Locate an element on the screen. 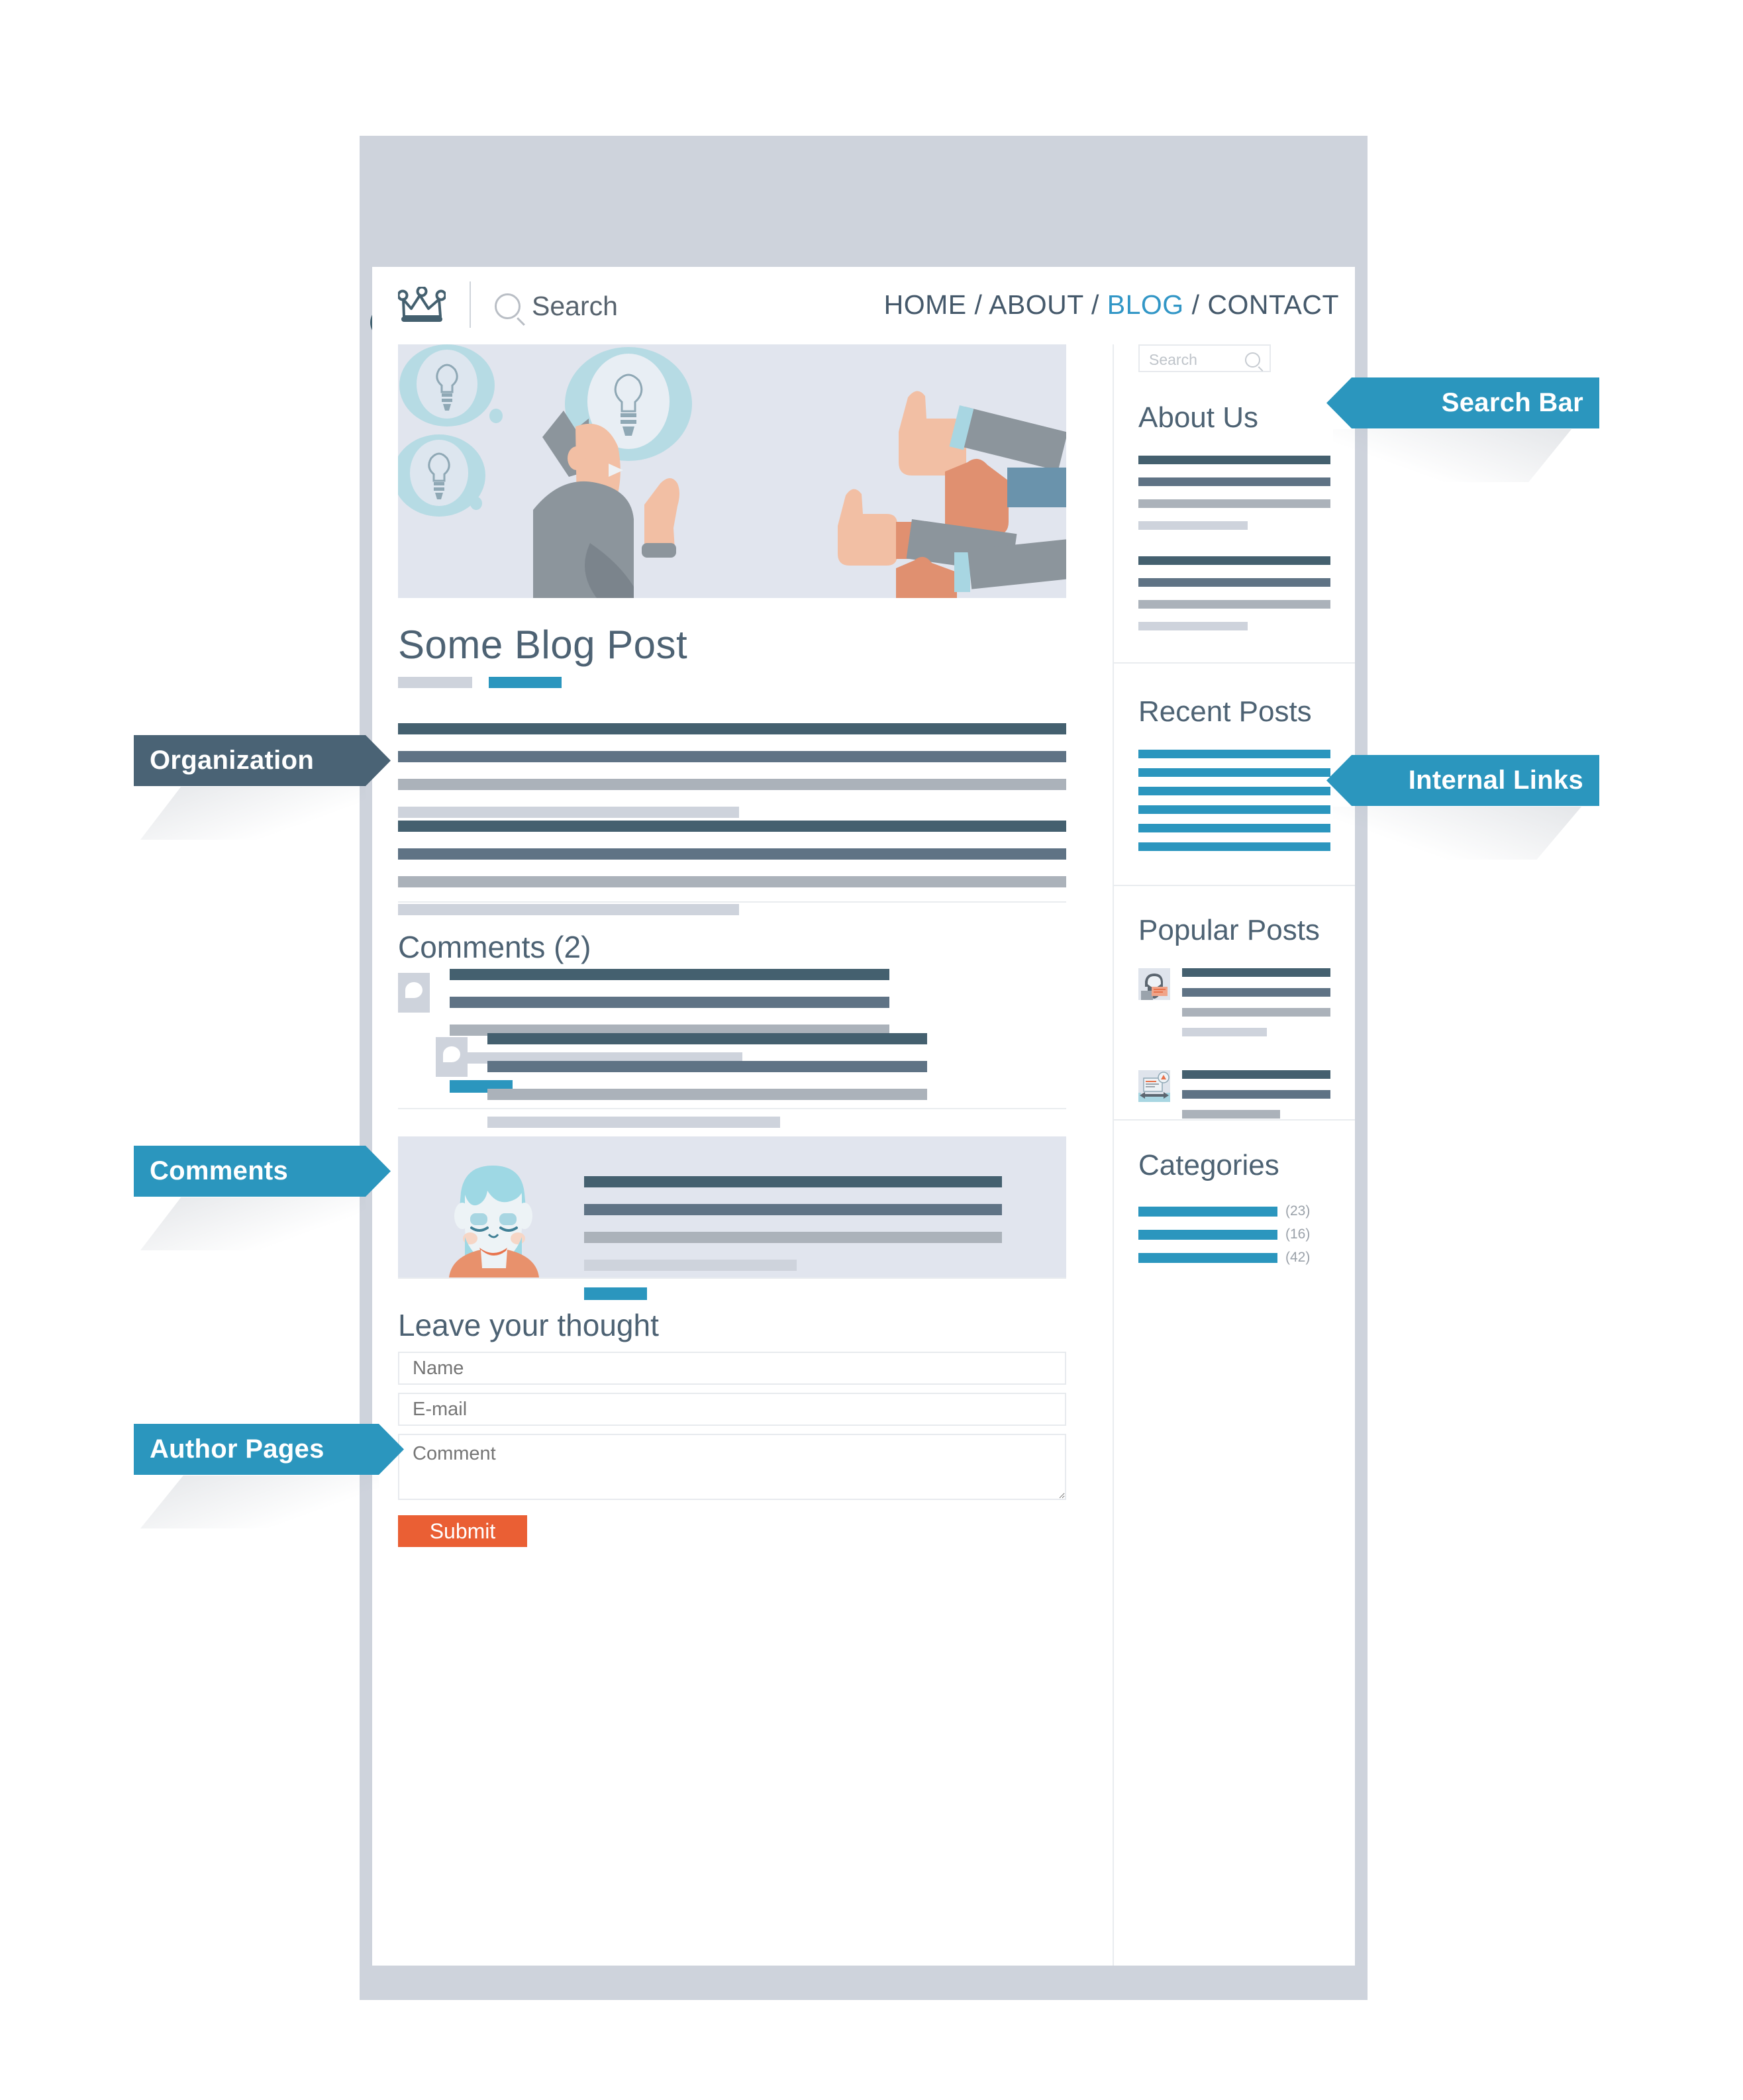 This screenshot has width=1743, height=2100. comments-heading: Comments (2) is located at coordinates (494, 947).